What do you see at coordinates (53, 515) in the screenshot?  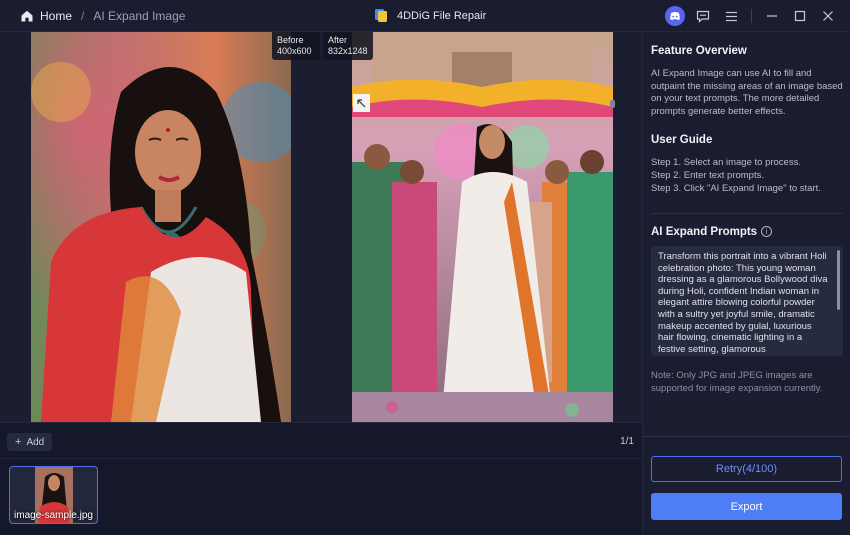 I see `thumbnail-filename: image-sample.jpg` at bounding box center [53, 515].